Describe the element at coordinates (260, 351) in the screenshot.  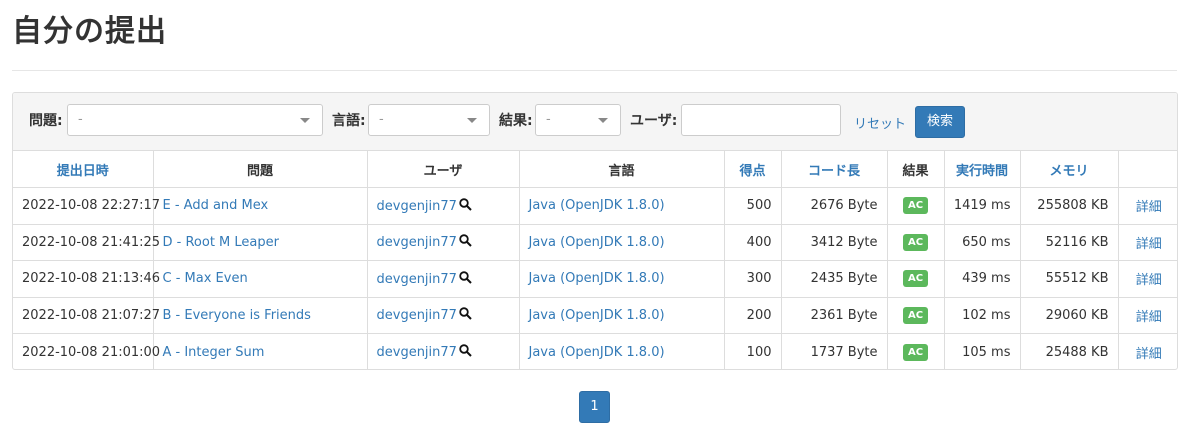
I see `problem-link: A - Integer Sum` at that location.